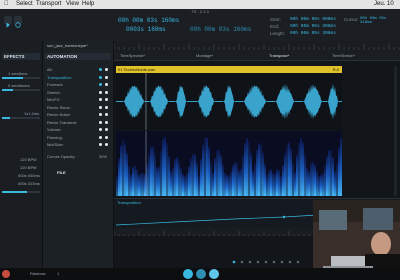 Image resolution: width=400 pixels, height=280 pixels. I want to click on track-right-label: R:0, so click(335, 69).